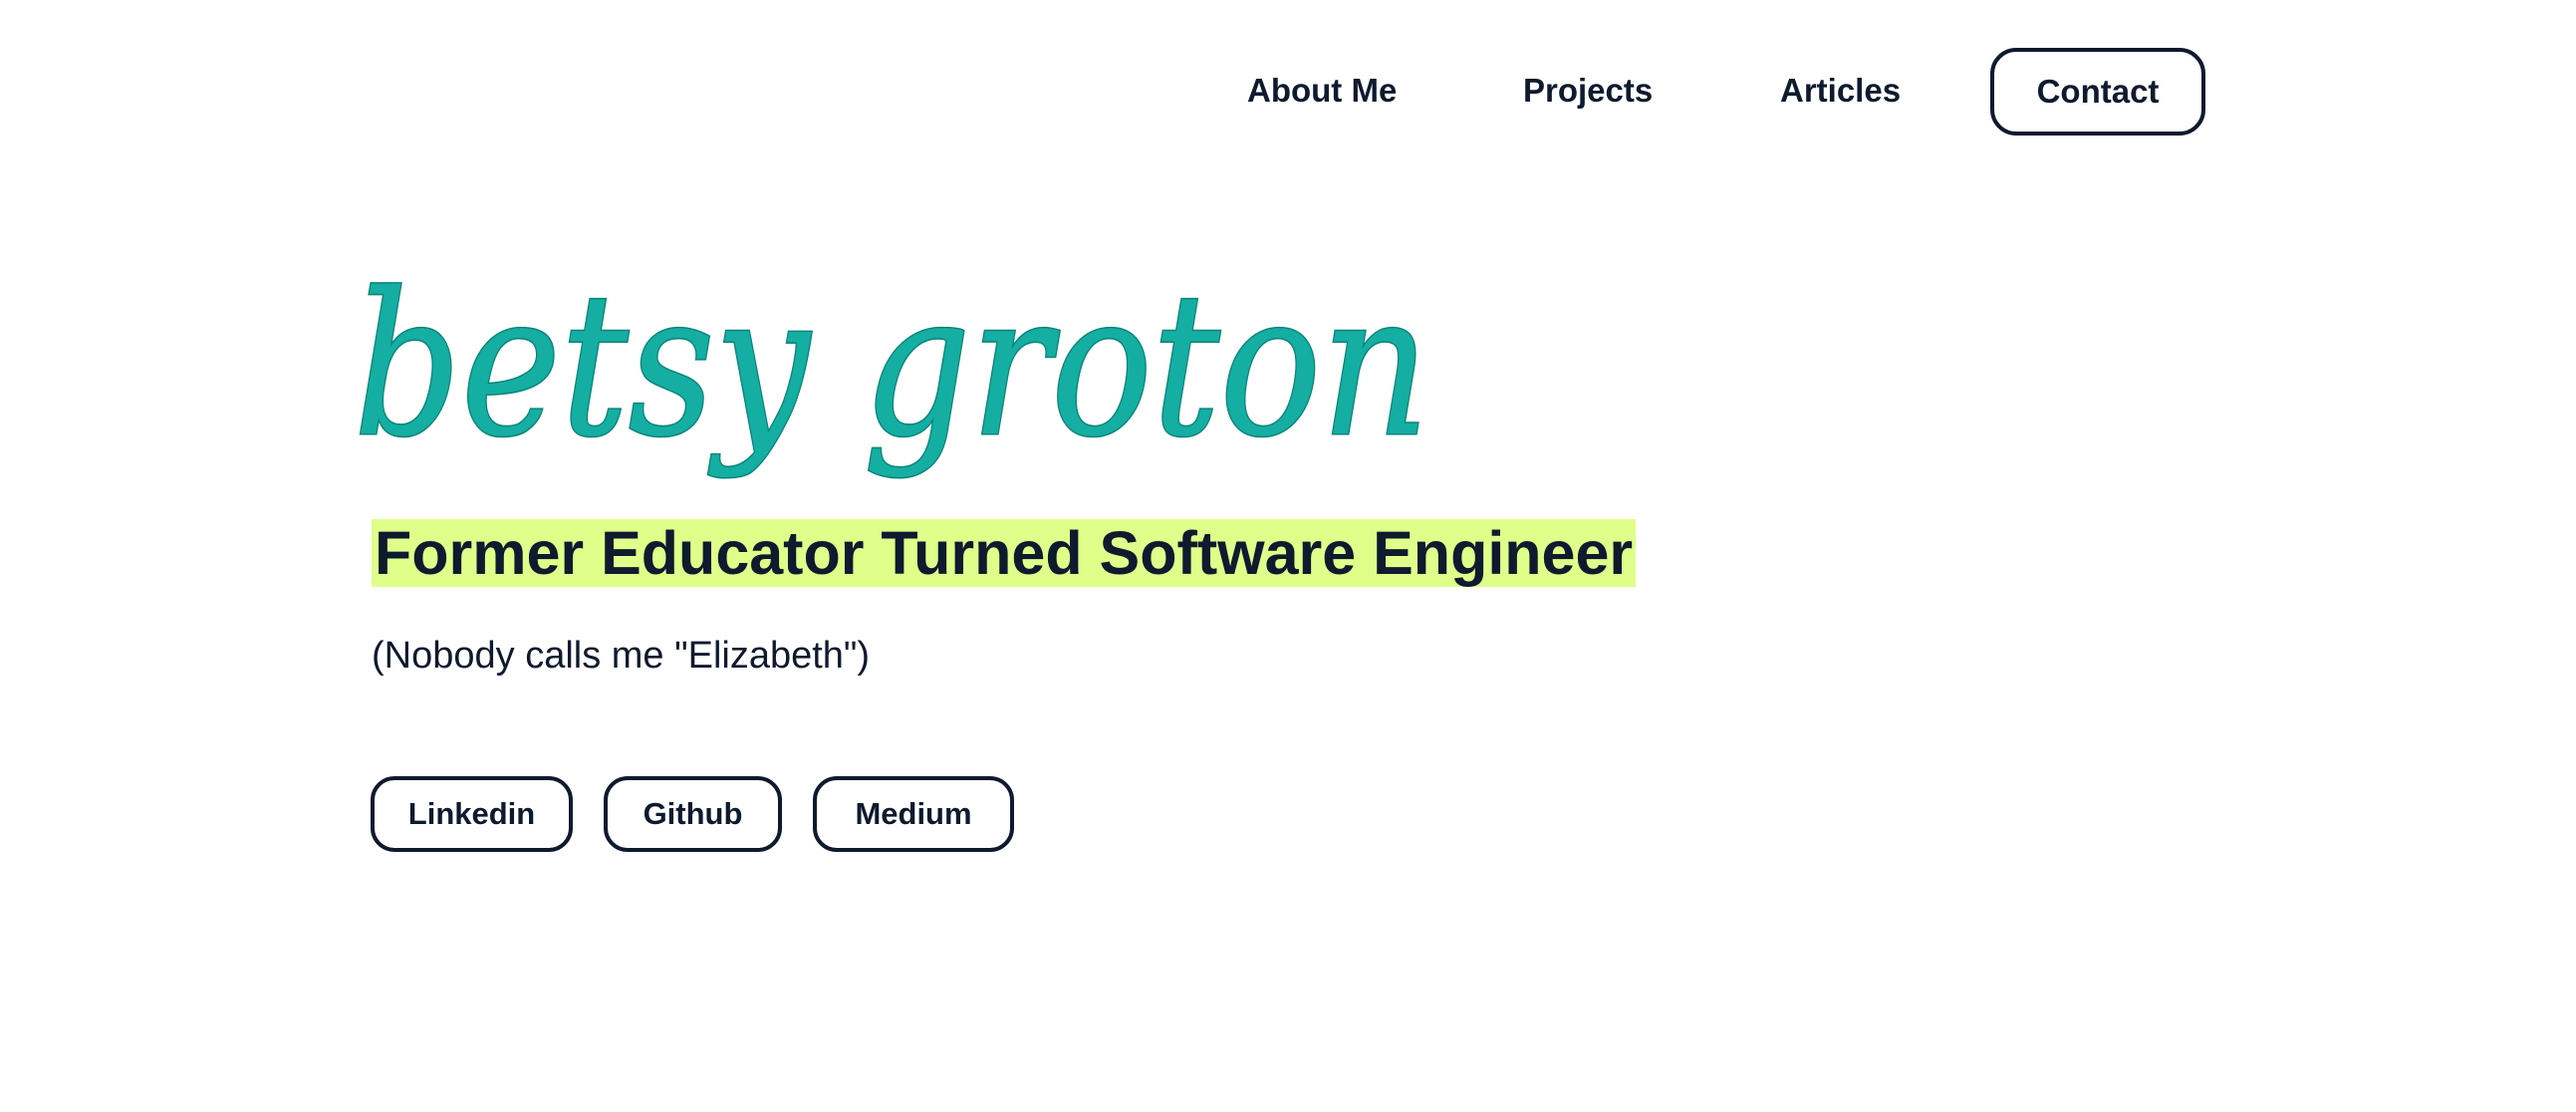 The width and height of the screenshot is (2576, 1112). Describe the element at coordinates (913, 814) in the screenshot. I see `medium-button: Medium` at that location.